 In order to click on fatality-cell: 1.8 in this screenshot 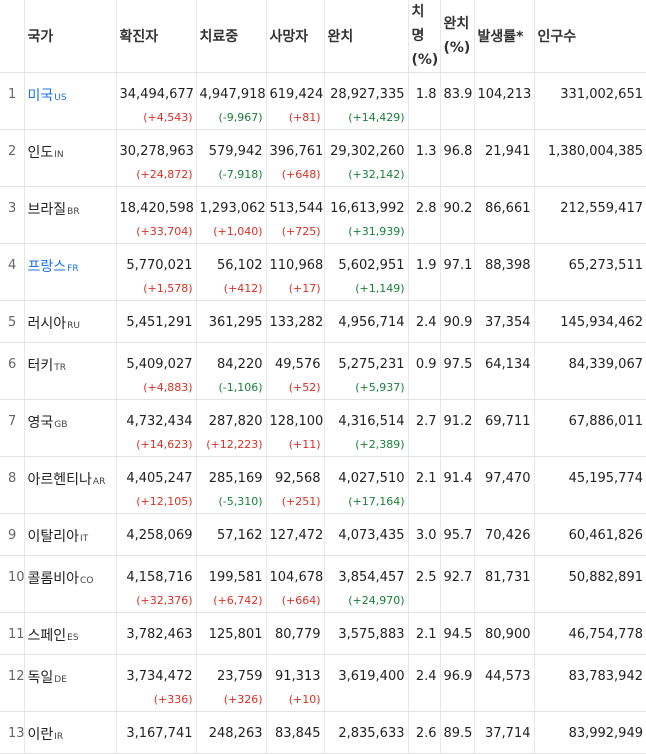, I will do `click(424, 101)`.